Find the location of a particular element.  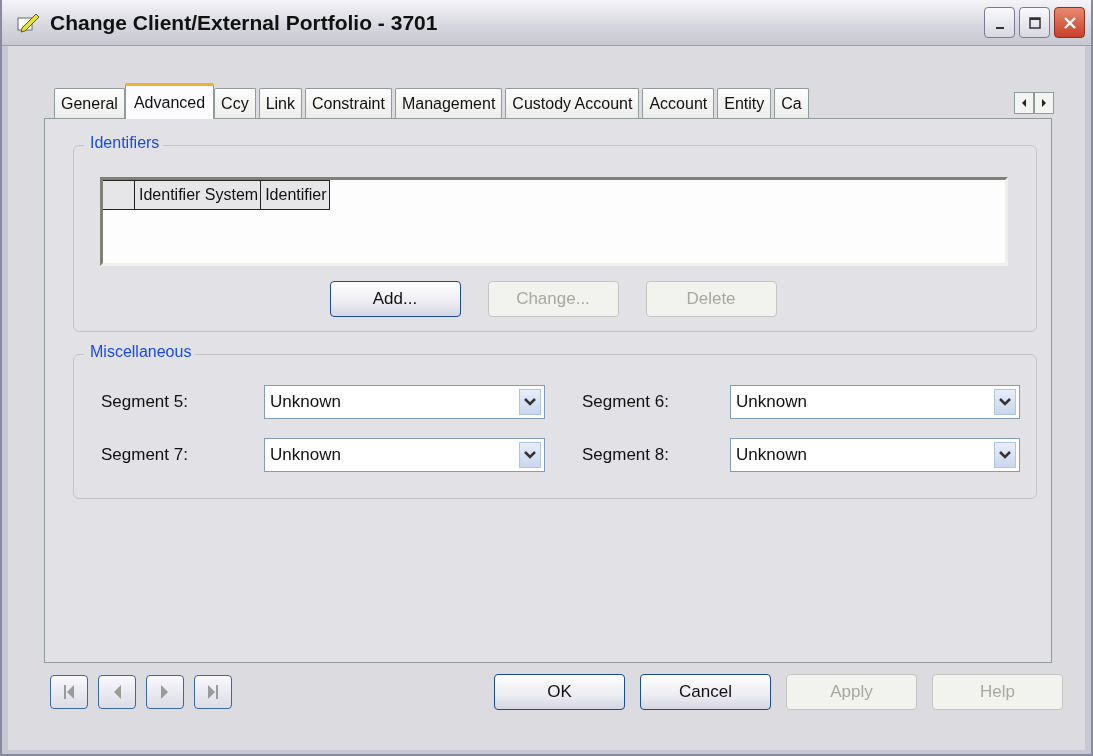

minimize-button is located at coordinates (999, 22).